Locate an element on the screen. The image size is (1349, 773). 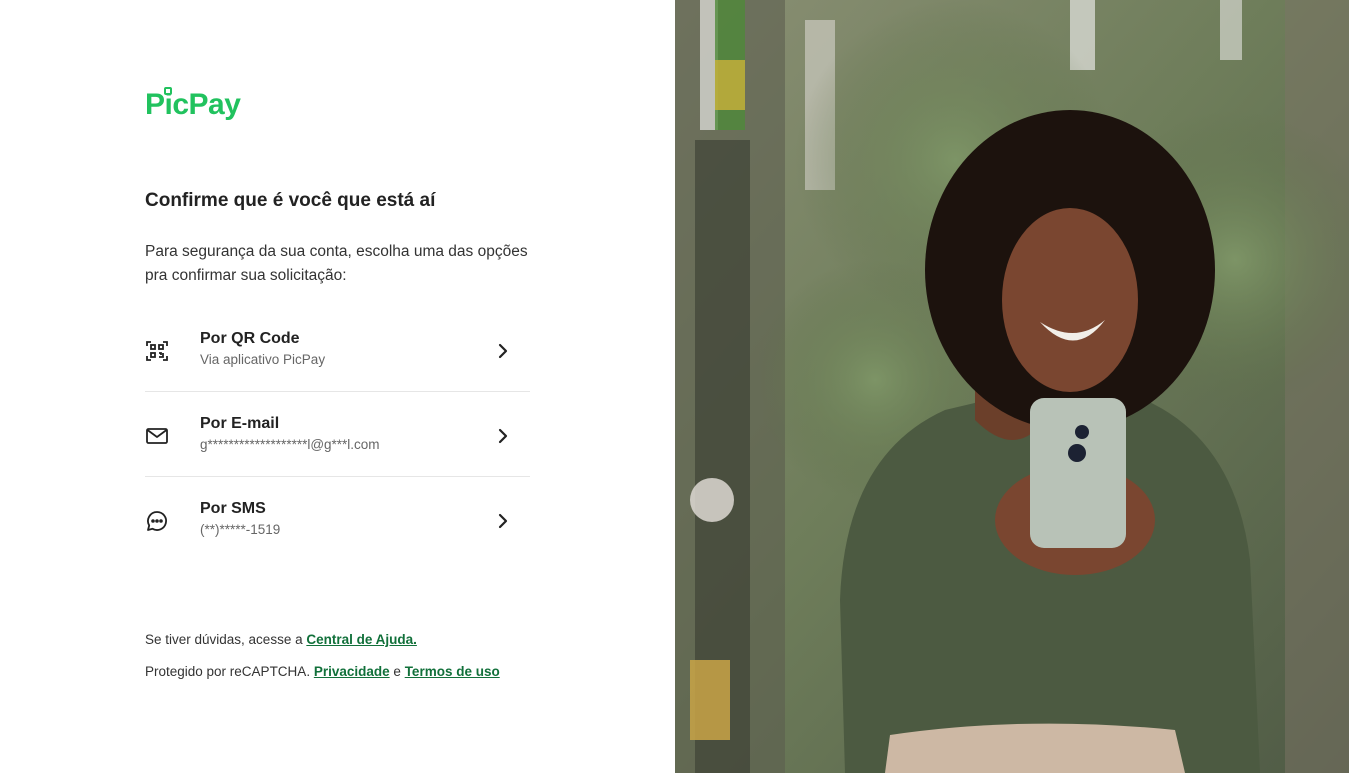
brand-name: PicPay is located at coordinates (193, 104).